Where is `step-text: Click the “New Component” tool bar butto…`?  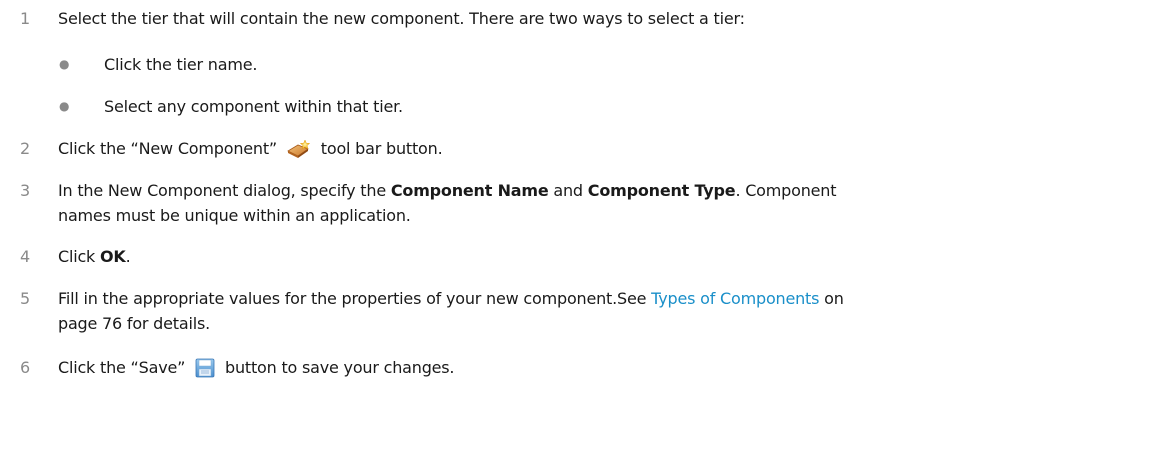 step-text: Click the “New Component” tool bar butto… is located at coordinates (603, 151).